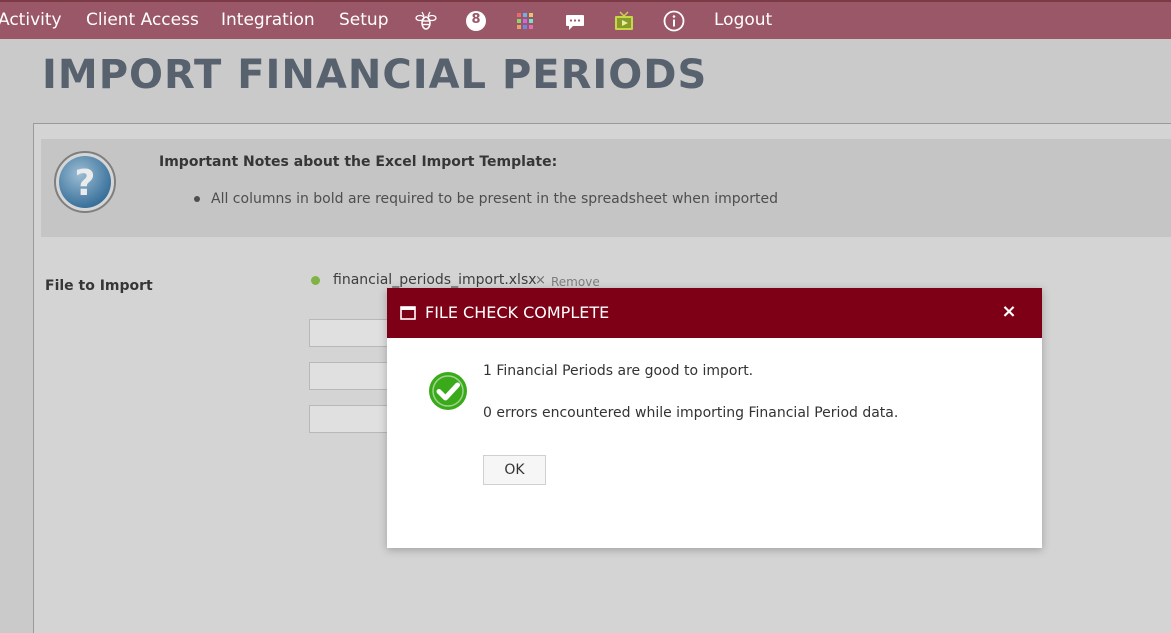  What do you see at coordinates (514, 470) in the screenshot?
I see `ok-button: OK` at bounding box center [514, 470].